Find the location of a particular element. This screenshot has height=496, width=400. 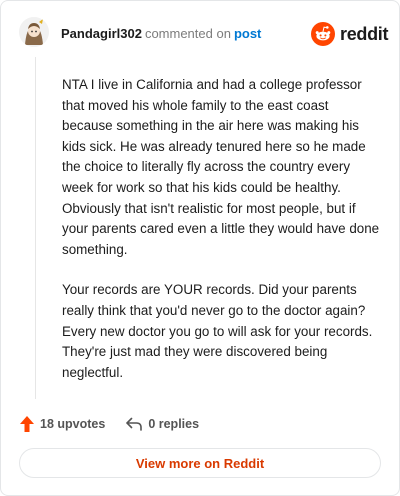

view-more-button: View more on Reddit is located at coordinates (200, 463).